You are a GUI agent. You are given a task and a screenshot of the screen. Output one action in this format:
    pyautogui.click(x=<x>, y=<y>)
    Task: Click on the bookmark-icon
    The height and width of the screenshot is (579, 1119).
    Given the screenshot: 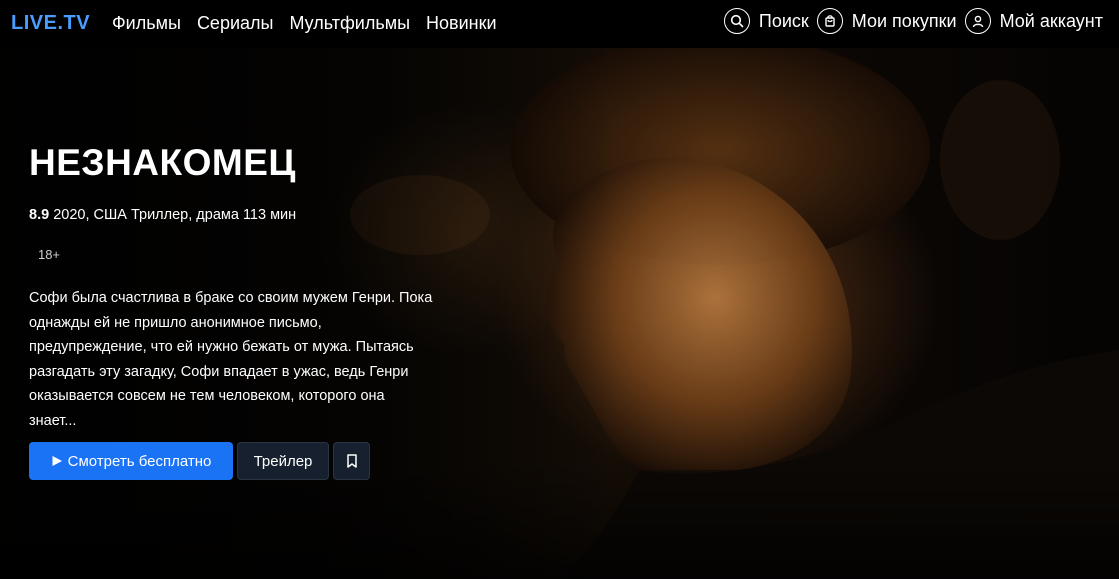 What is the action you would take?
    pyautogui.click(x=351, y=461)
    